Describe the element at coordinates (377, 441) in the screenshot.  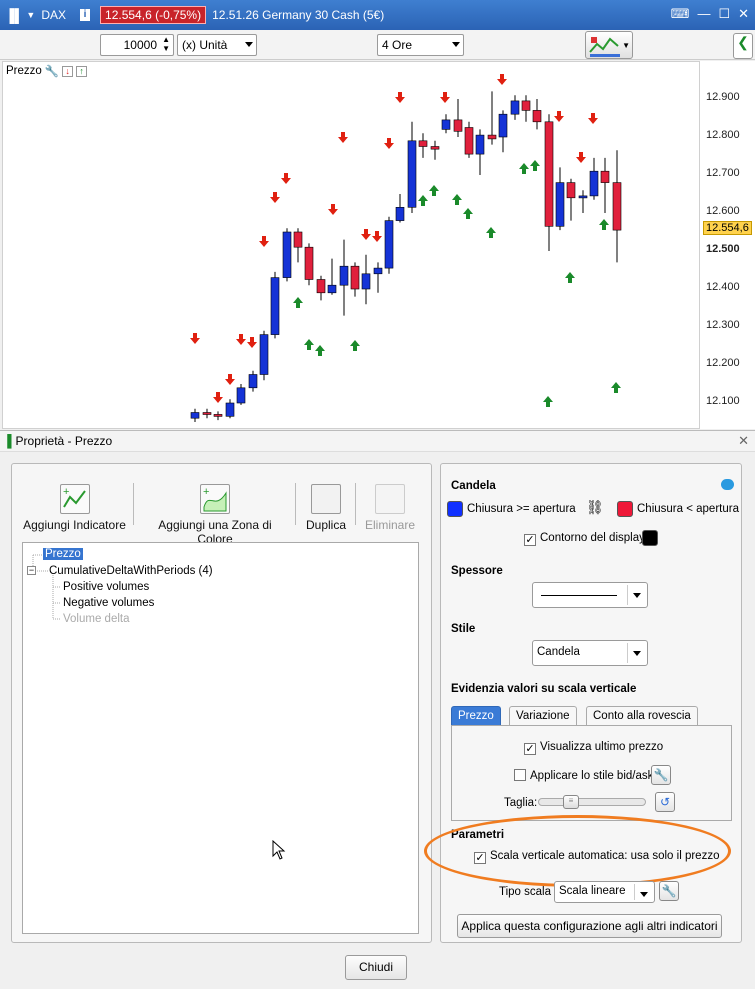
I see `dialog-titlebar: ▐ Proprietà - Prezzo ✕` at that location.